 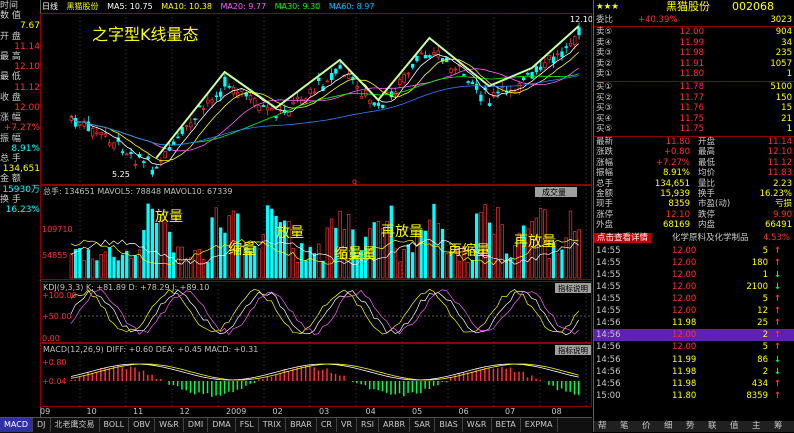 I want to click on stat-value: +0.80, so click(x=676, y=152).